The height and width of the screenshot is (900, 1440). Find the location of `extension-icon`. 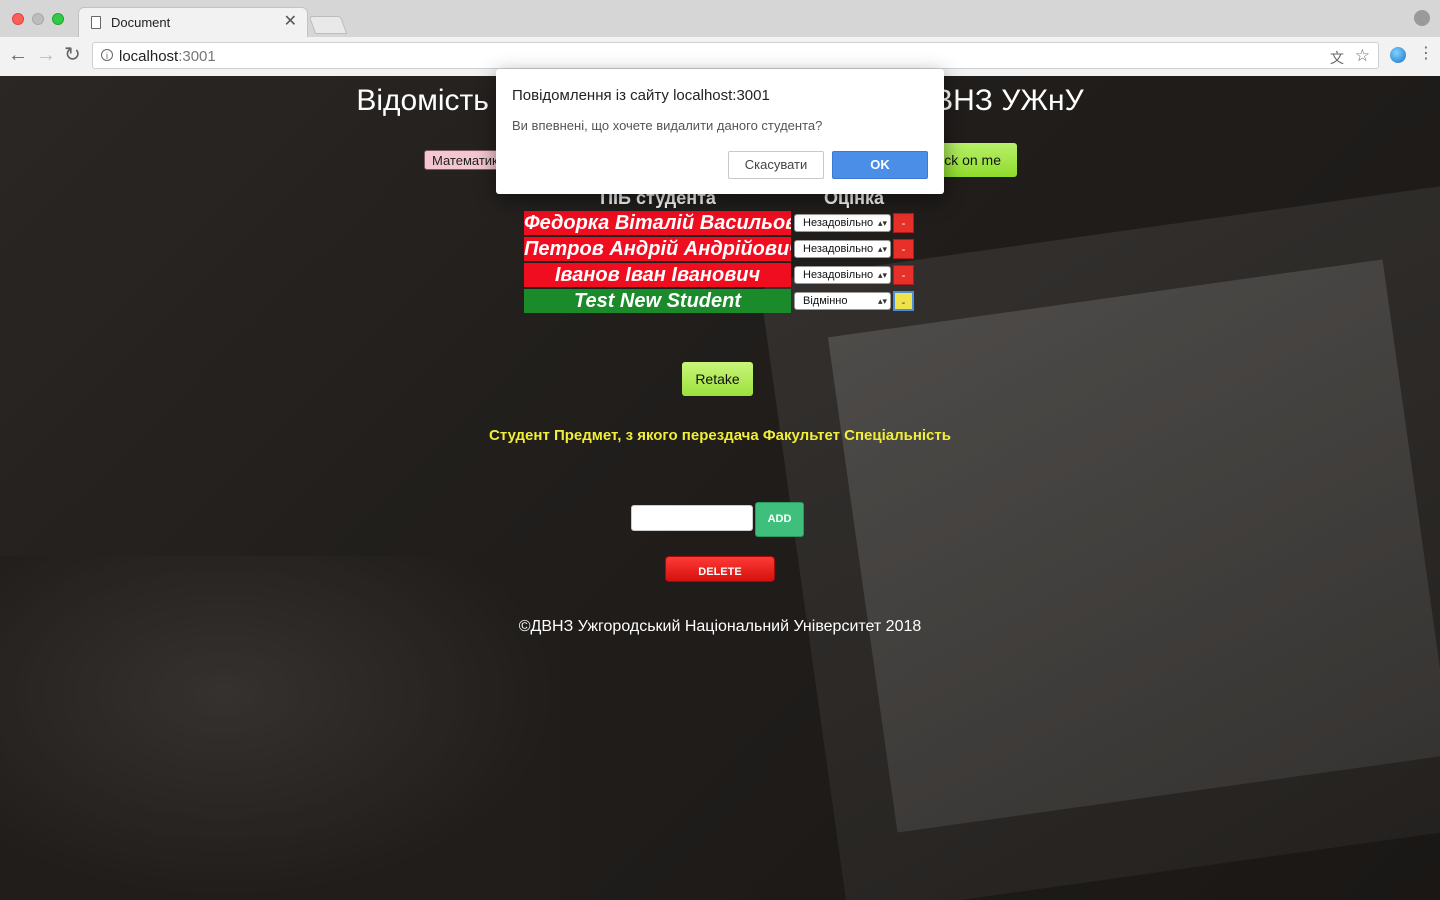

extension-icon is located at coordinates (1398, 55).